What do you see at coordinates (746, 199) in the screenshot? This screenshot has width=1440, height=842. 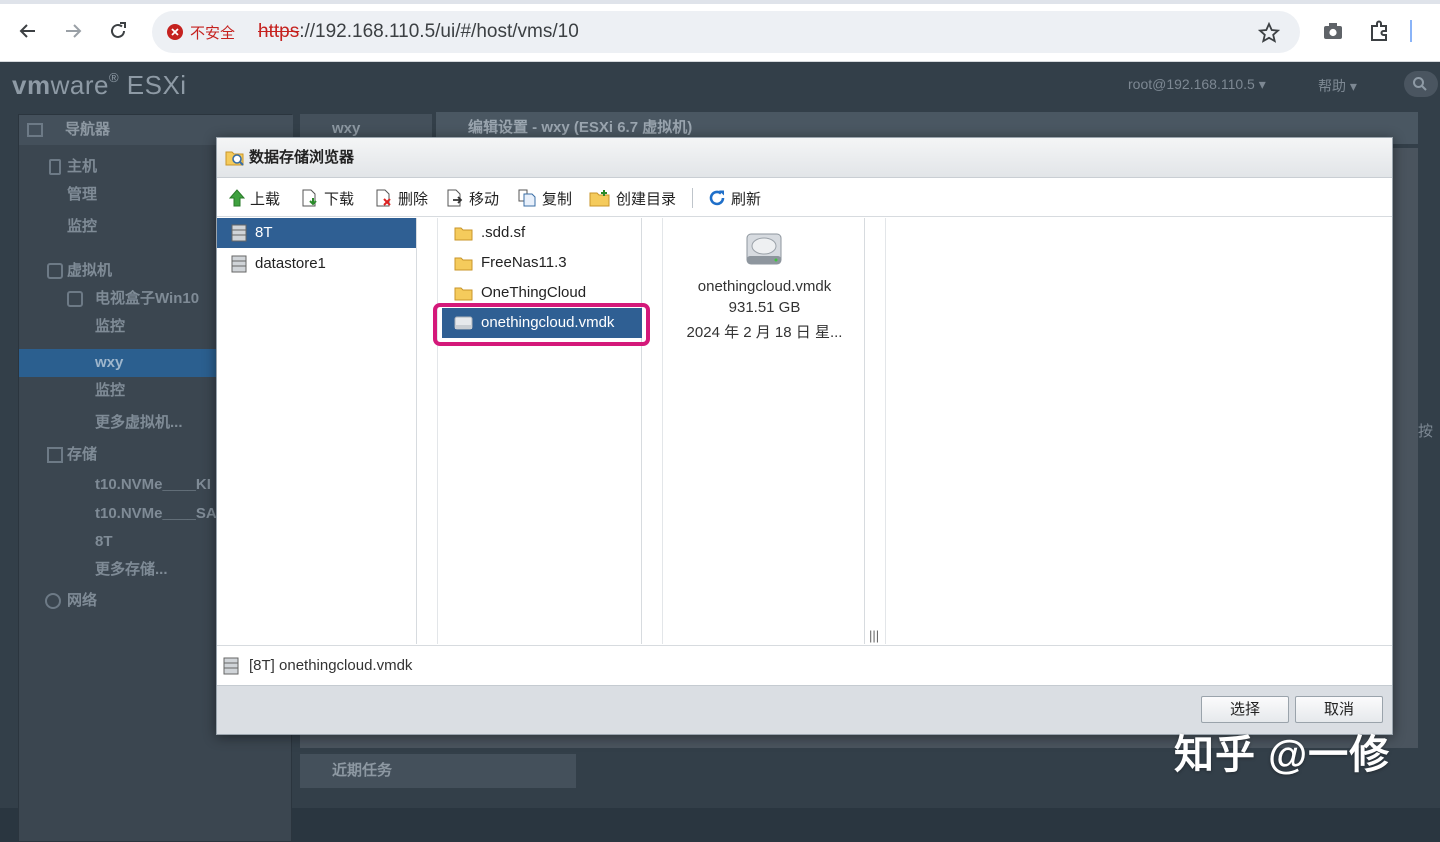 I see `refresh-label: 刷新` at bounding box center [746, 199].